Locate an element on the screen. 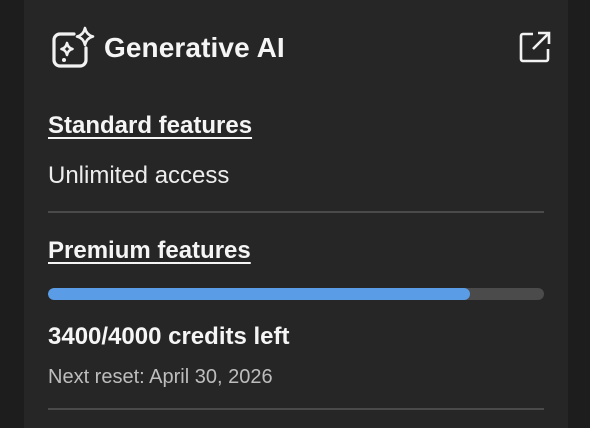  sparkle-ai-icon is located at coordinates (74, 48).